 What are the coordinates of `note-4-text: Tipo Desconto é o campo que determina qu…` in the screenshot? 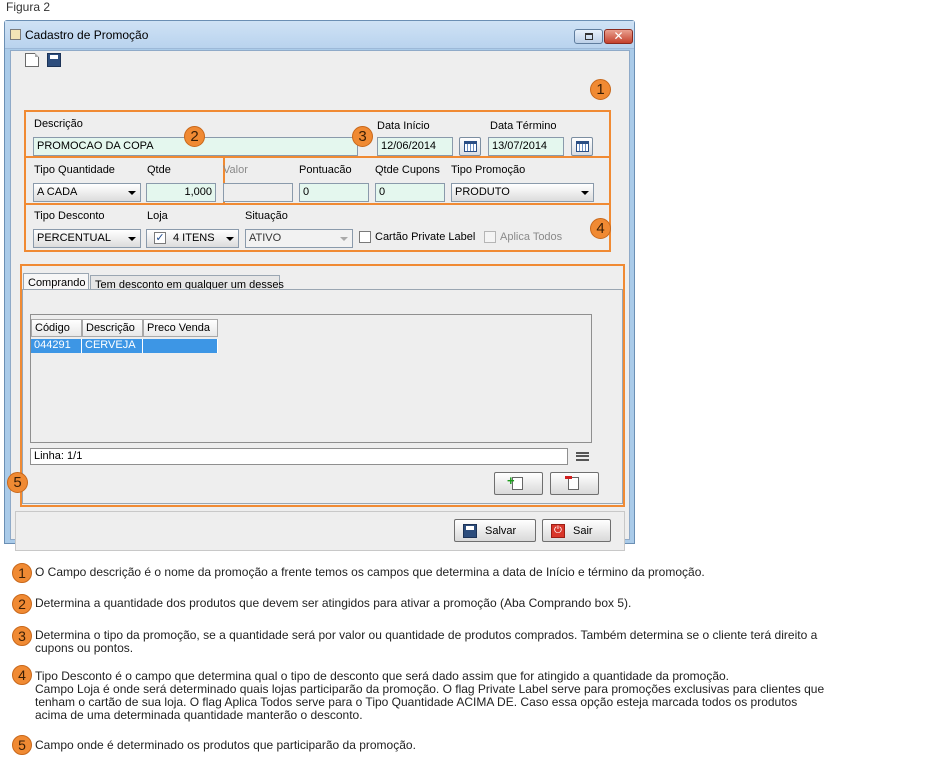 It's located at (429, 696).